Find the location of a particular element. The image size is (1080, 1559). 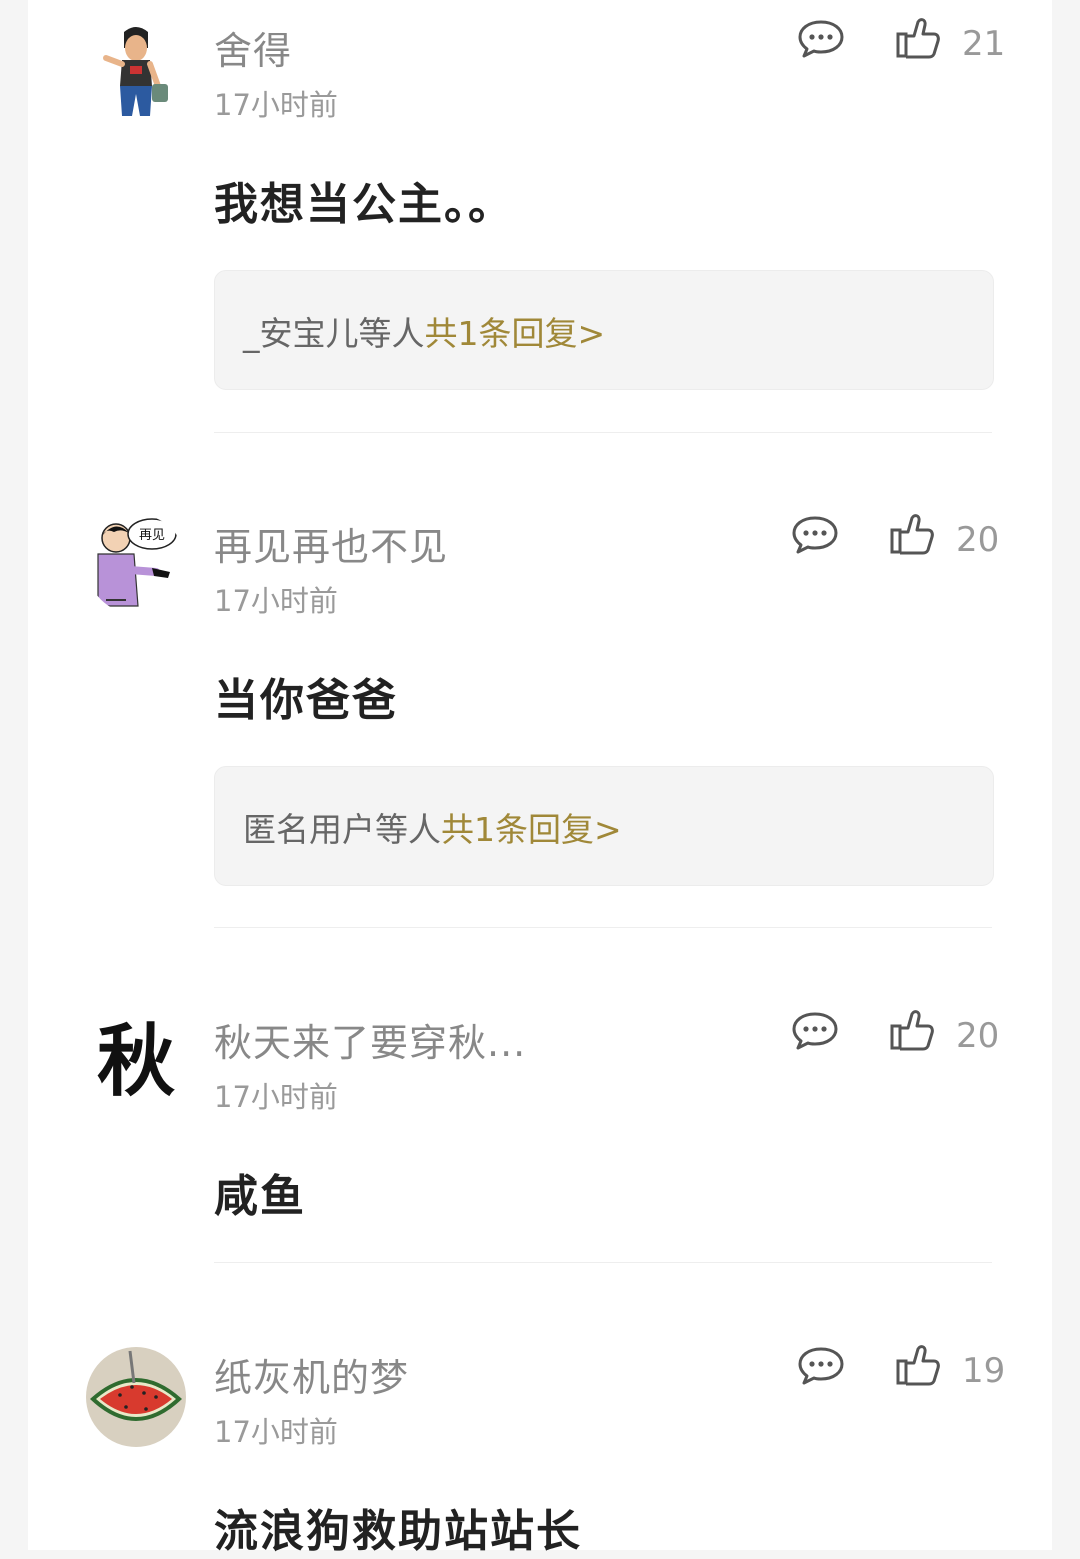

avatar-glyph: 秋 is located at coordinates (136, 1061).